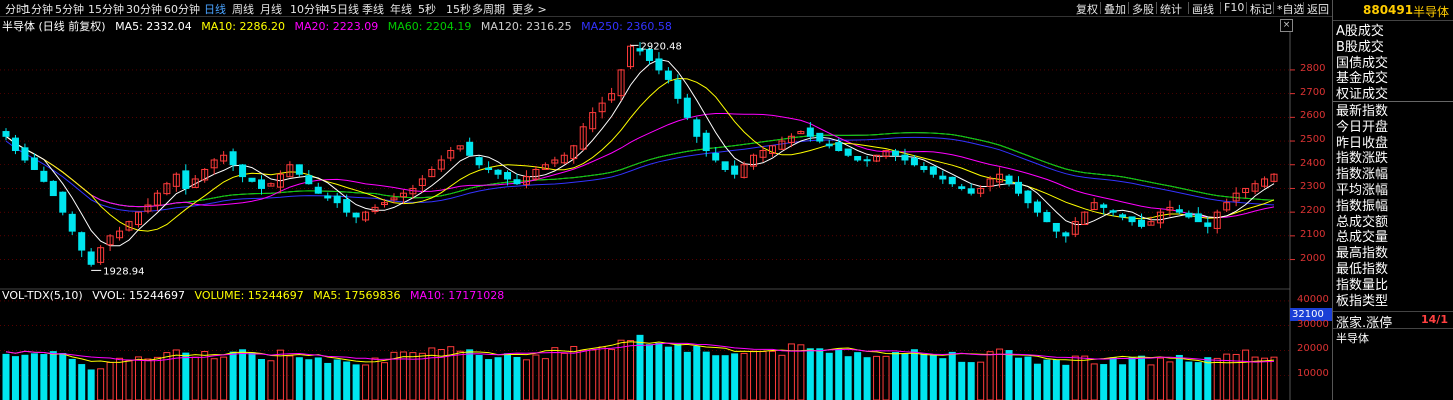  Describe the element at coordinates (1362, 112) in the screenshot. I see `stat-menu-item: 最新指数` at that location.